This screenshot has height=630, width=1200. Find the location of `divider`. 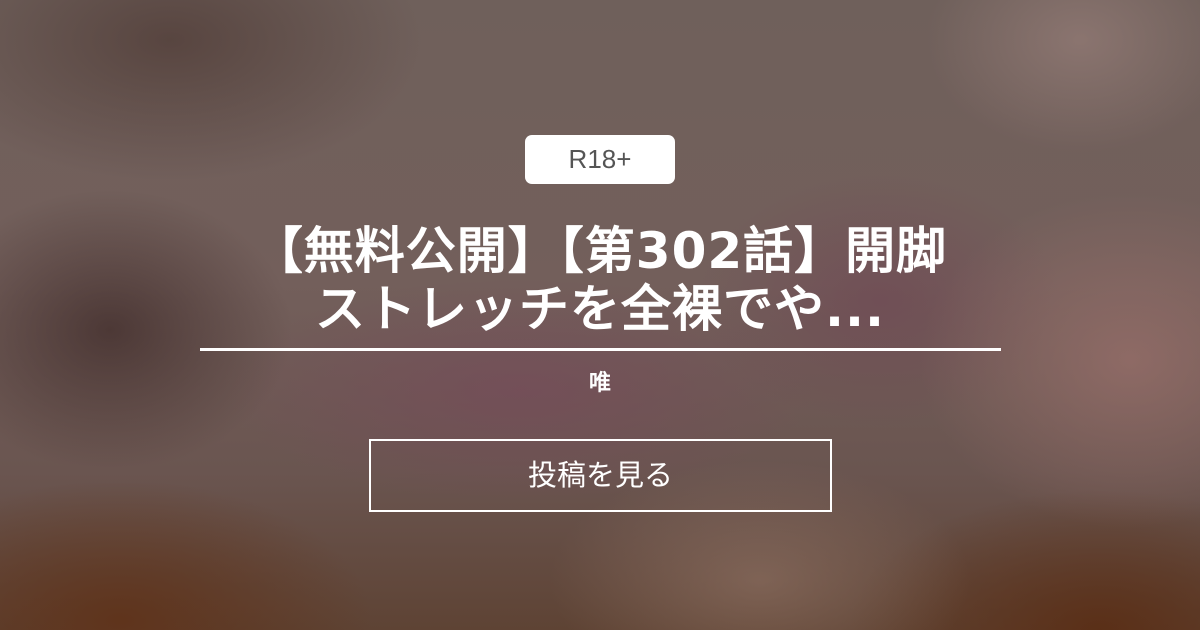

divider is located at coordinates (600, 349).